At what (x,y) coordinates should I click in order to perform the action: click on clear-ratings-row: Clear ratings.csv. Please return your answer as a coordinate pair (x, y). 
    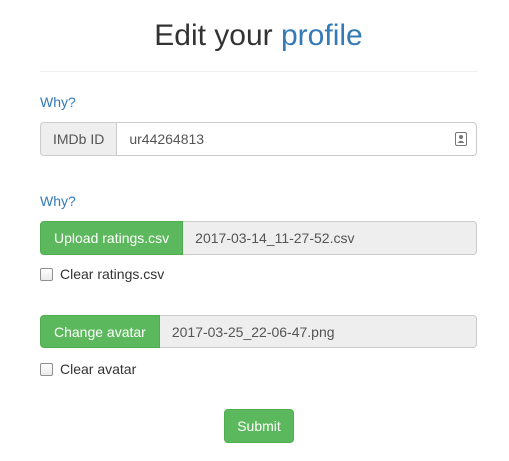
    Looking at the image, I should click on (102, 274).